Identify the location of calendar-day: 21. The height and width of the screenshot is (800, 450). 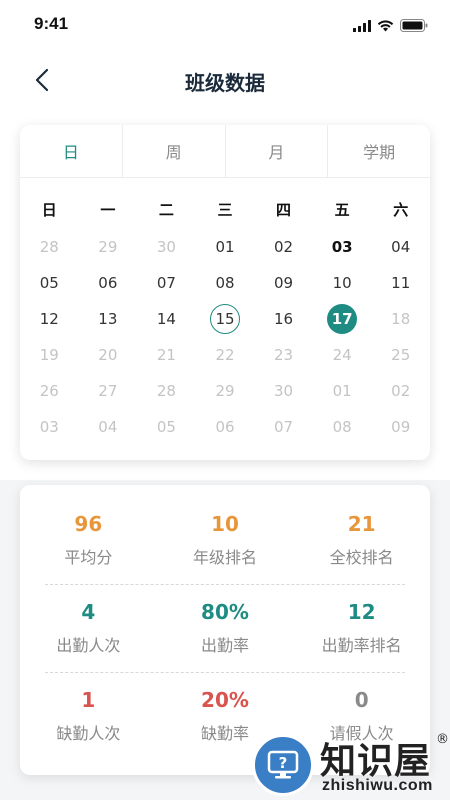
(166, 355).